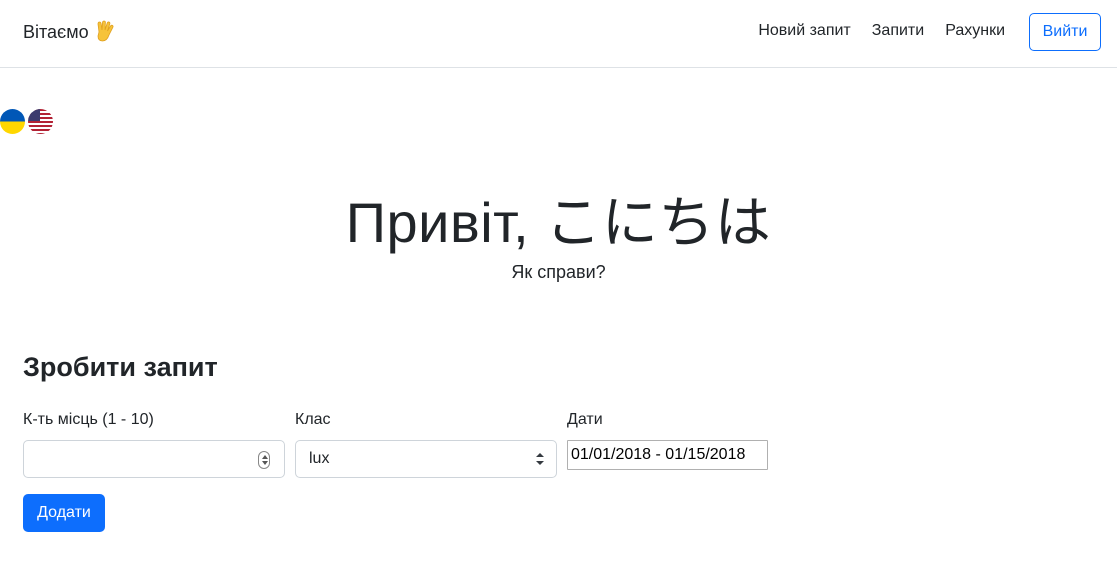 This screenshot has width=1117, height=584. I want to click on nav-links: Новий запит Запити Рахунки, so click(881, 31).